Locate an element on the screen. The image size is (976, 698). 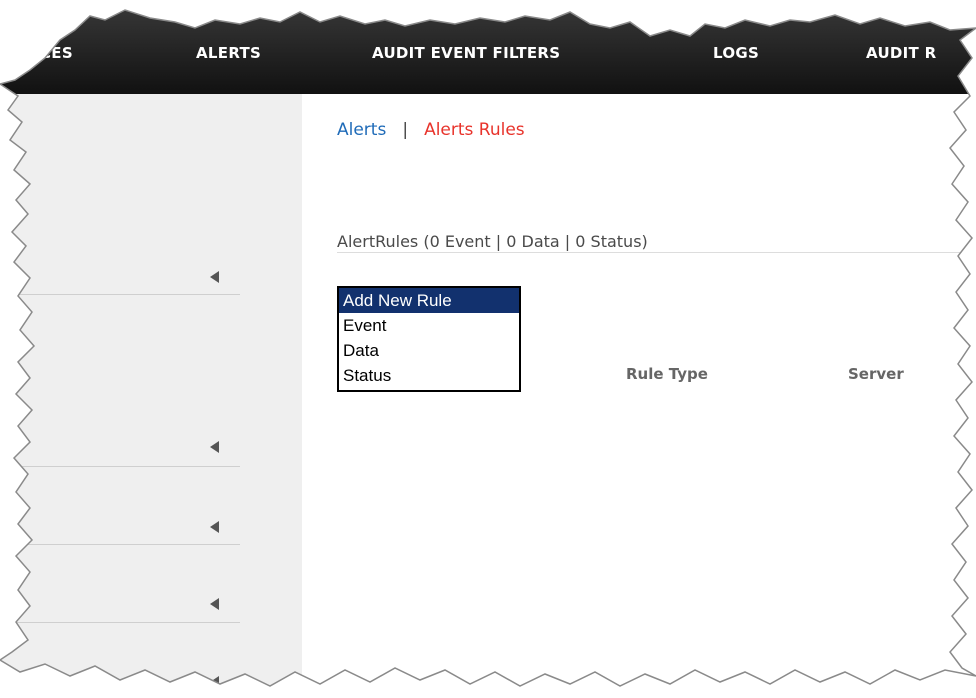
section-divider is located at coordinates (656, 252).